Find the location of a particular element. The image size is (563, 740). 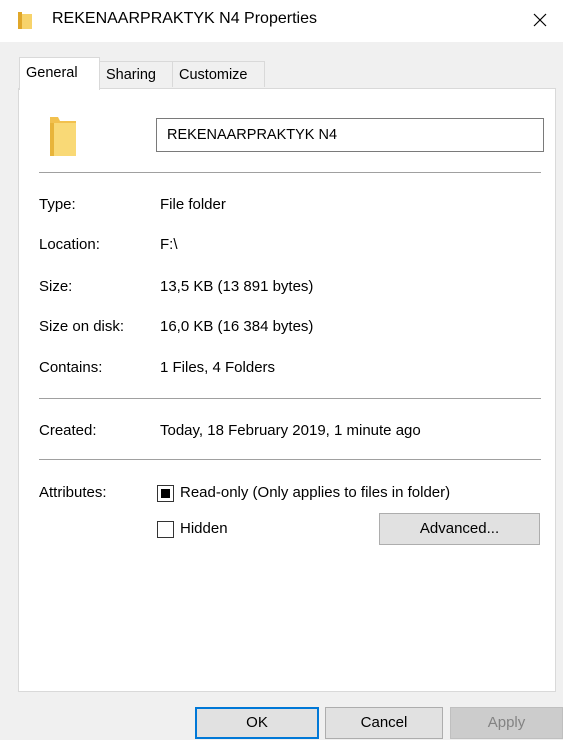

size-label: Size: is located at coordinates (56, 286).